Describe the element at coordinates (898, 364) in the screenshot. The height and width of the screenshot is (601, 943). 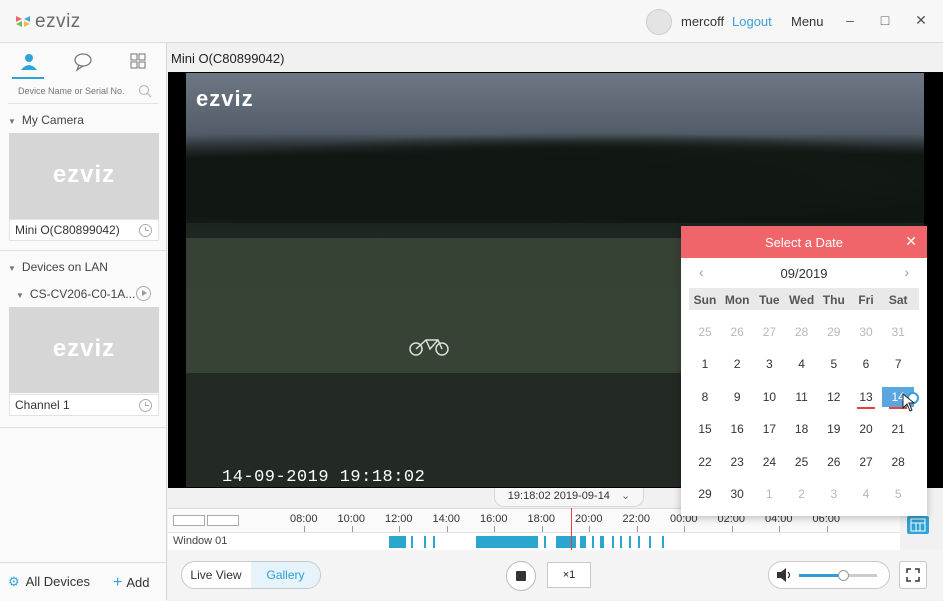
I see `calendar-day: 7` at that location.